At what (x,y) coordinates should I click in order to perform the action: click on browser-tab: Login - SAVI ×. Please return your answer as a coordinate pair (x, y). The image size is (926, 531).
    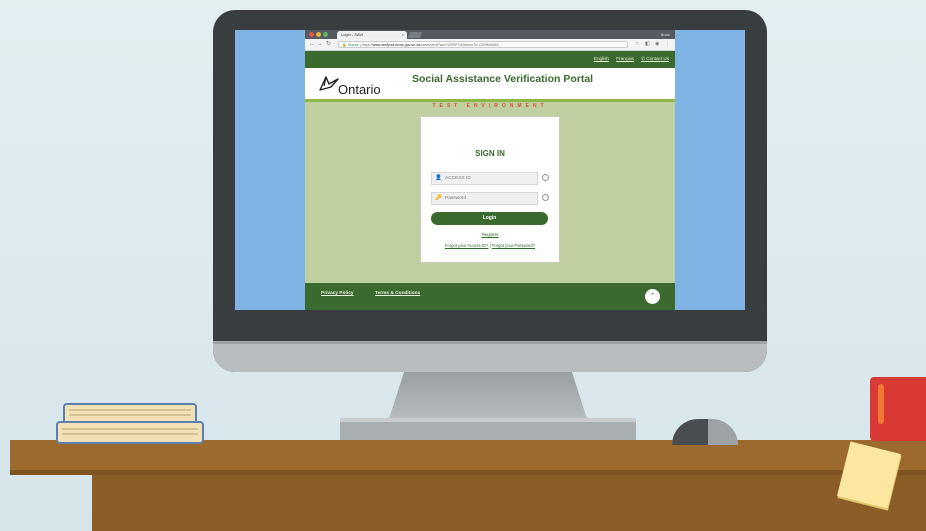
    Looking at the image, I should click on (372, 35).